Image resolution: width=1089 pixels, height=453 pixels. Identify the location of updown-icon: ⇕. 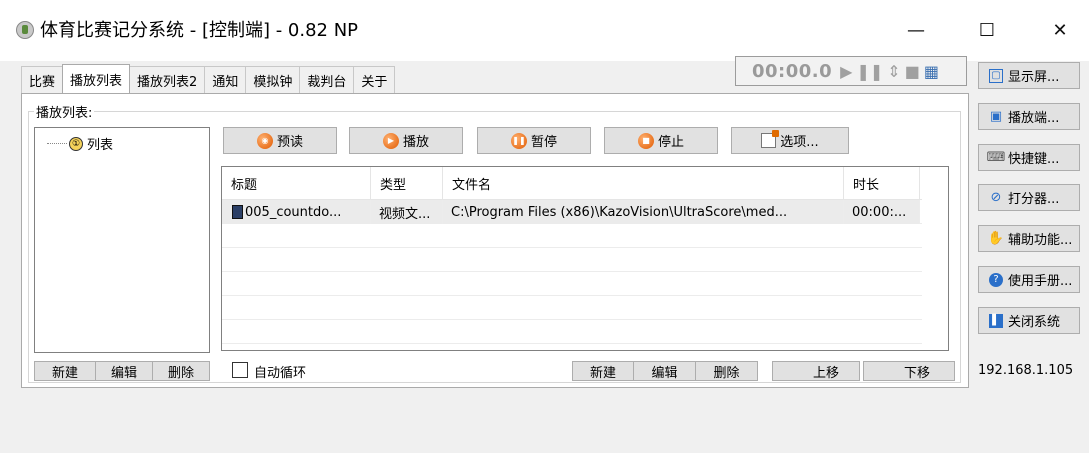
(893, 71).